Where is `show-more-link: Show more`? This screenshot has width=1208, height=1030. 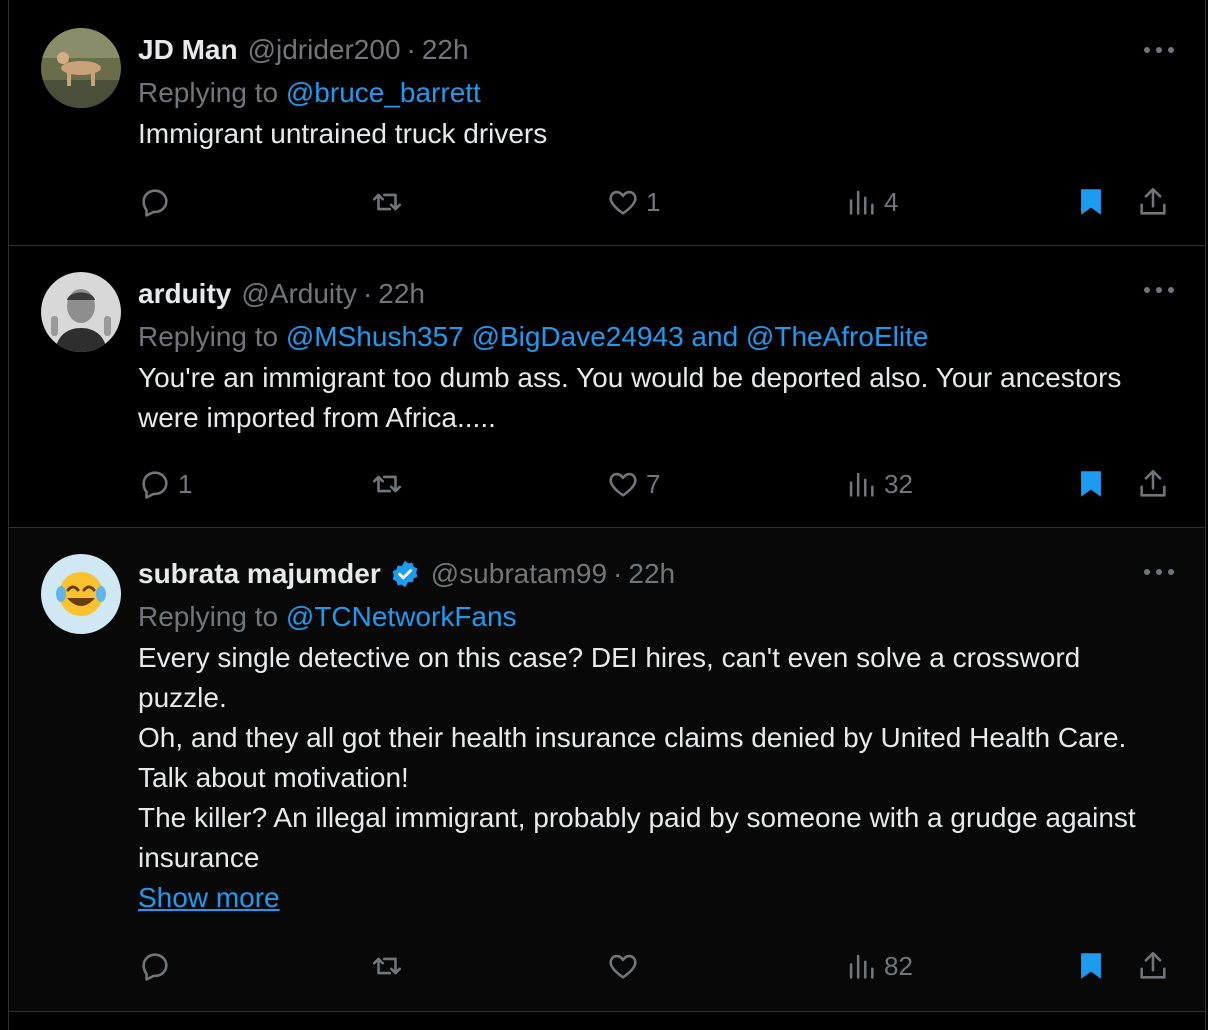
show-more-link: Show more is located at coordinates (209, 898).